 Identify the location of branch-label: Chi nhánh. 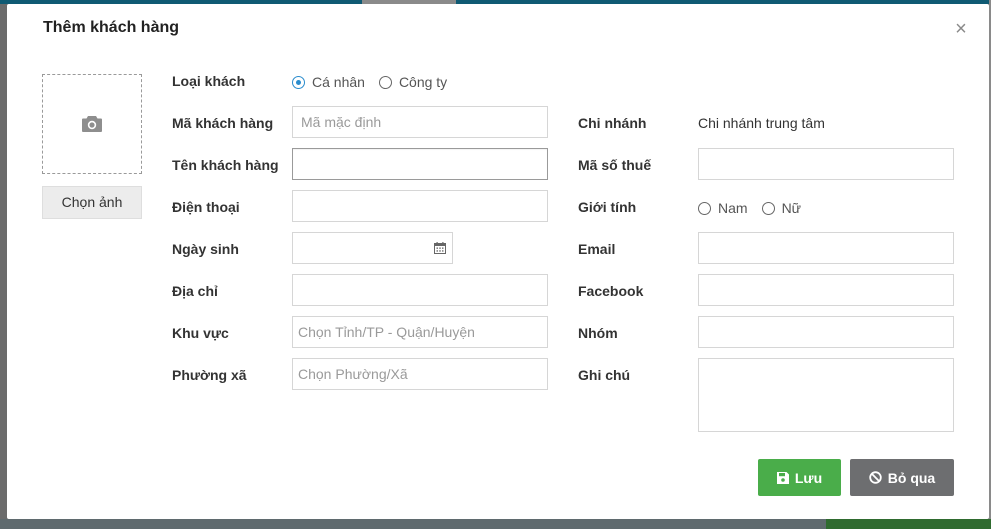
(612, 123).